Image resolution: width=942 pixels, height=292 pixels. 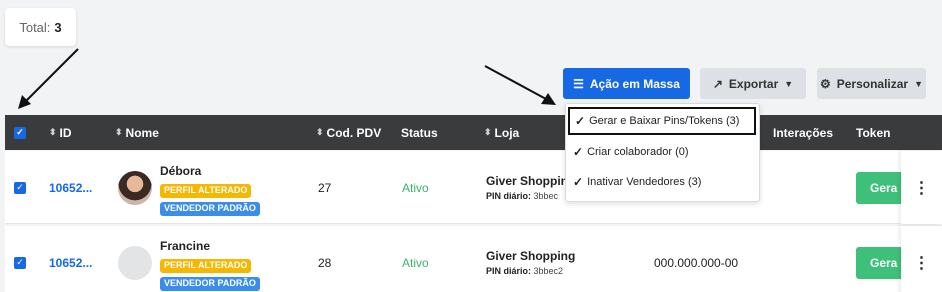 I want to click on column-header-store: ⬍ Loja, so click(x=501, y=132).